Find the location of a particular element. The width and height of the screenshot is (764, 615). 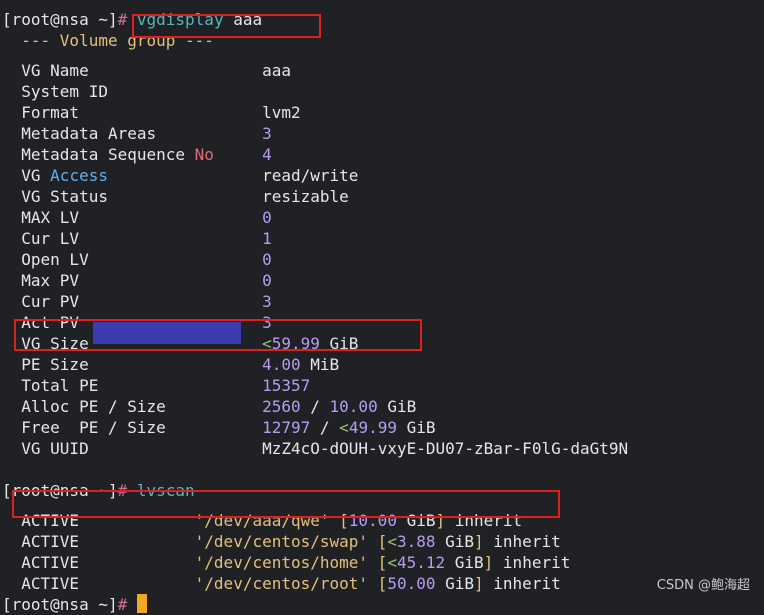

vg-row-key: Total PE is located at coordinates (60, 385).